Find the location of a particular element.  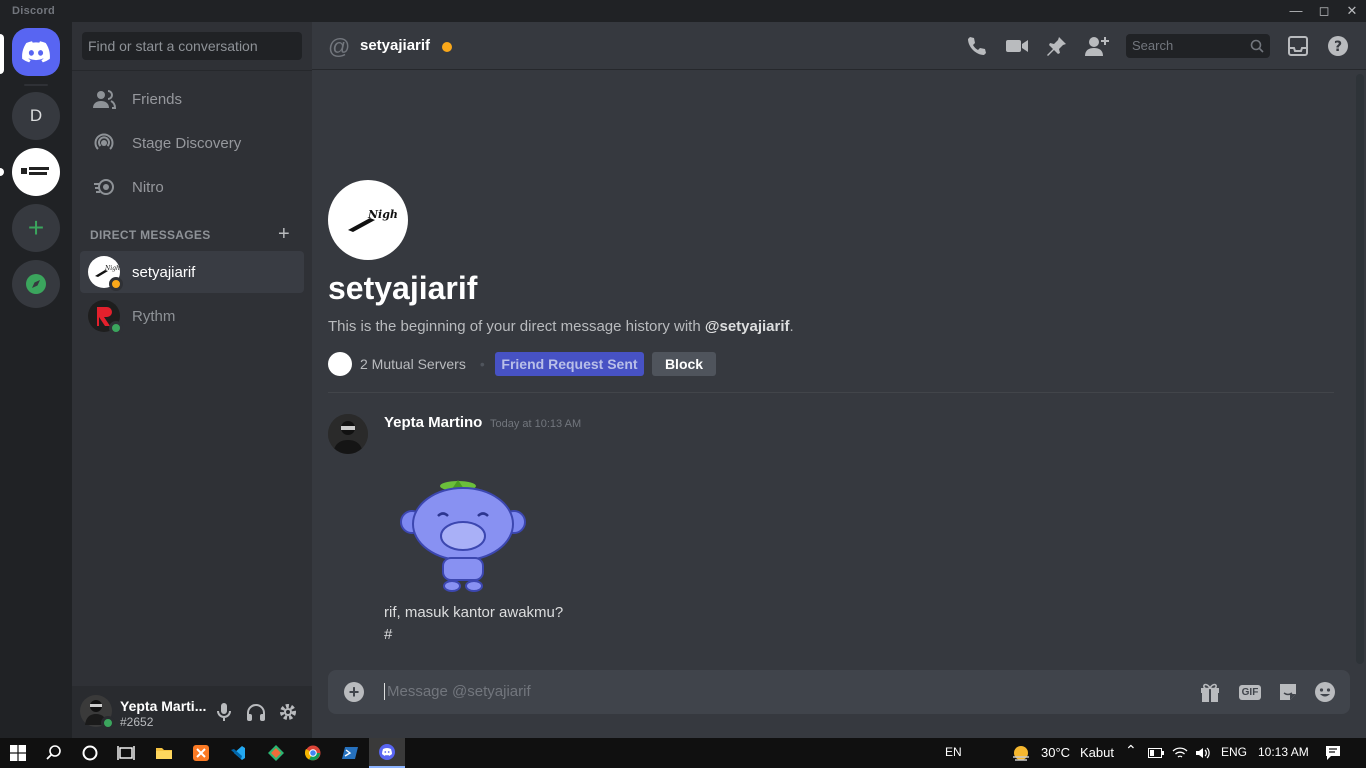

weather-temperature: 30°C is located at coordinates (1055, 752).